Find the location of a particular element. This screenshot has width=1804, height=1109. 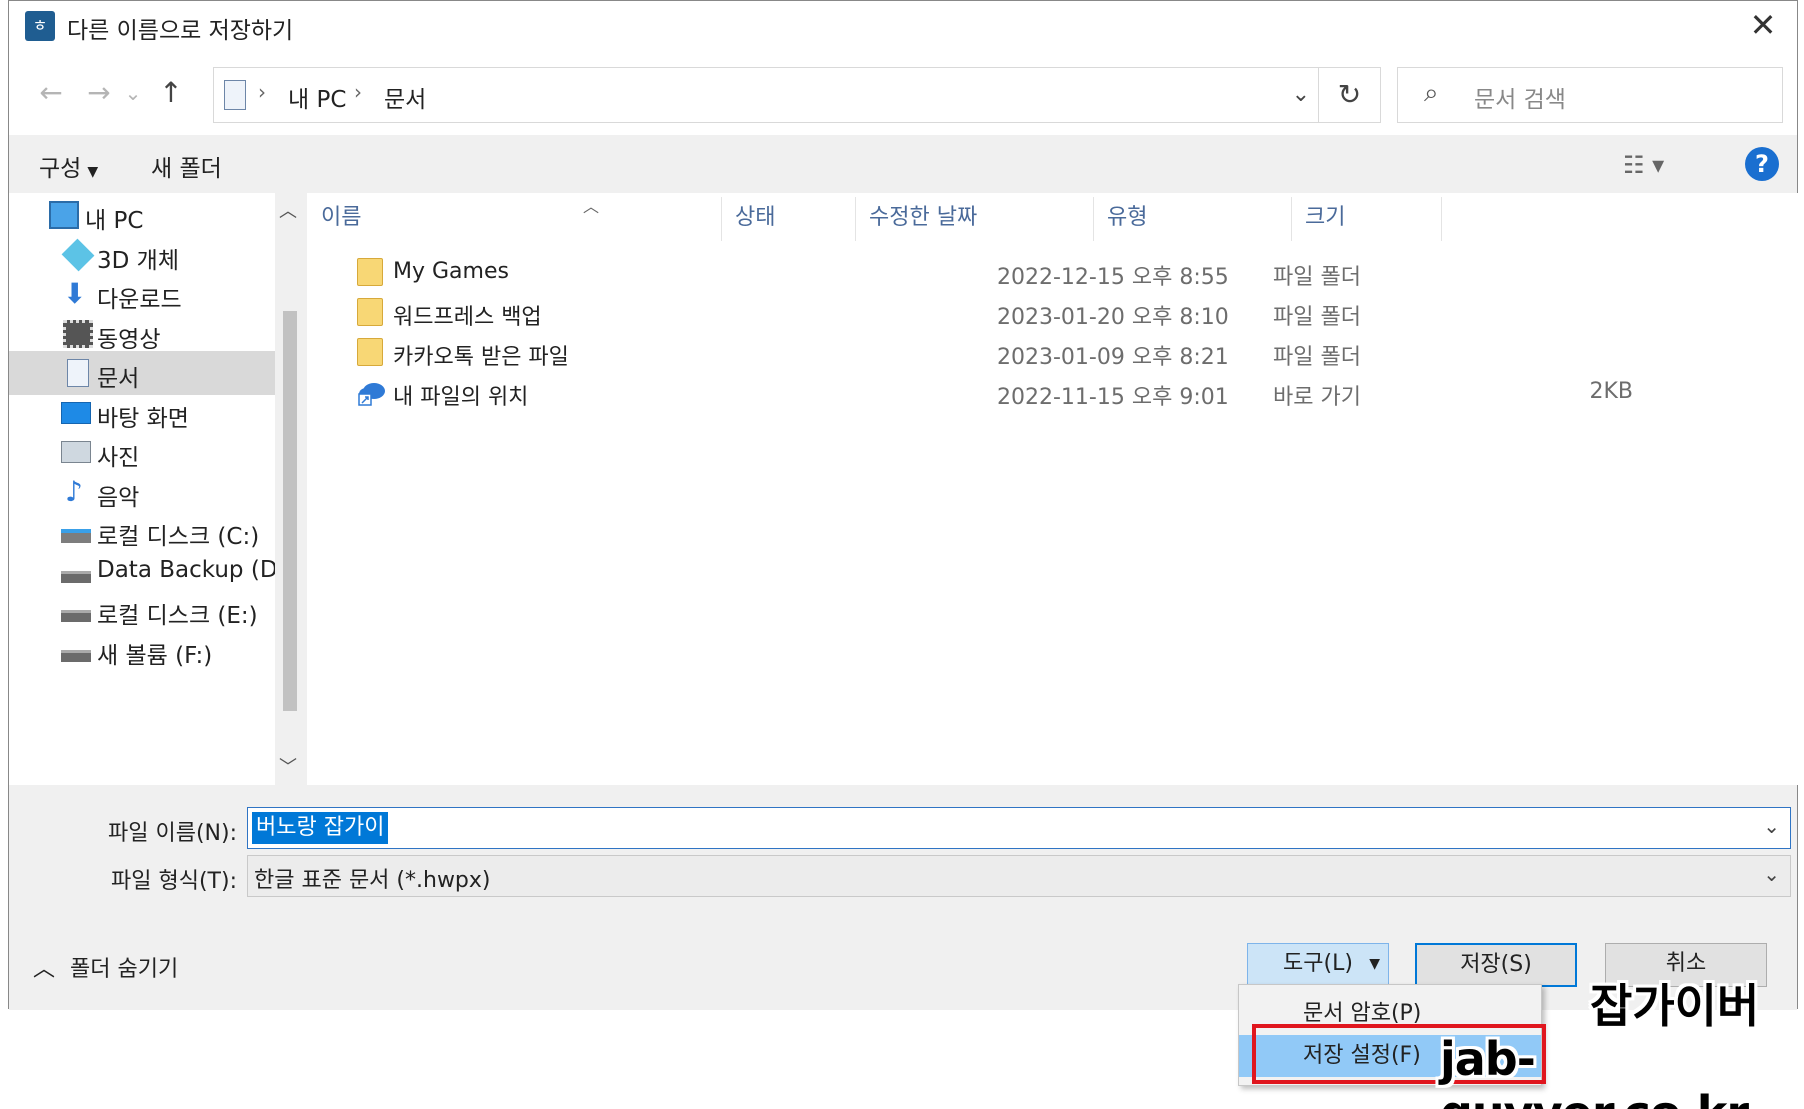

sidebar-item-label: 음악 is located at coordinates (118, 498).